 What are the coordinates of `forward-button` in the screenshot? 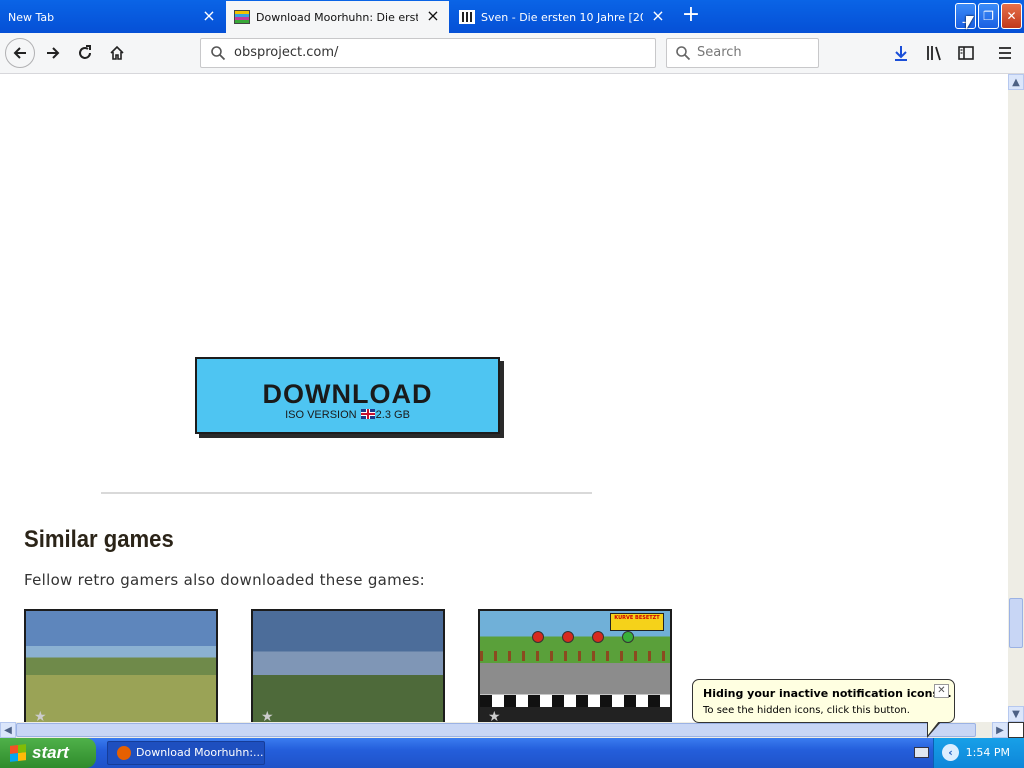 It's located at (53, 53).